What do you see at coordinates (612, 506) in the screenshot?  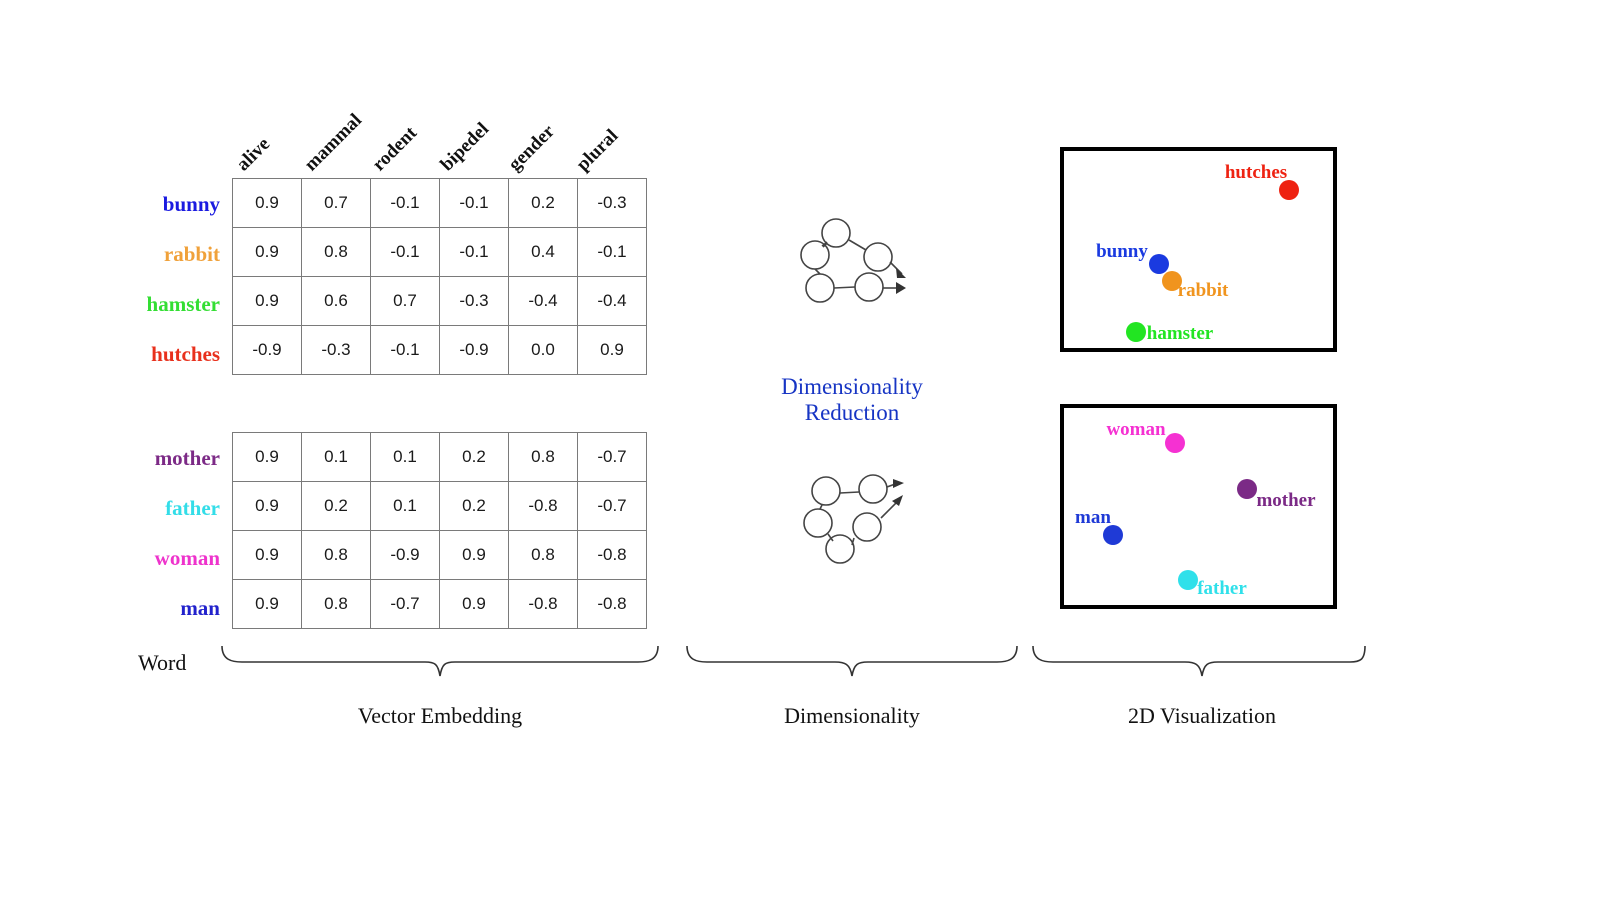 I see `cell-father-plural: -0.7` at bounding box center [612, 506].